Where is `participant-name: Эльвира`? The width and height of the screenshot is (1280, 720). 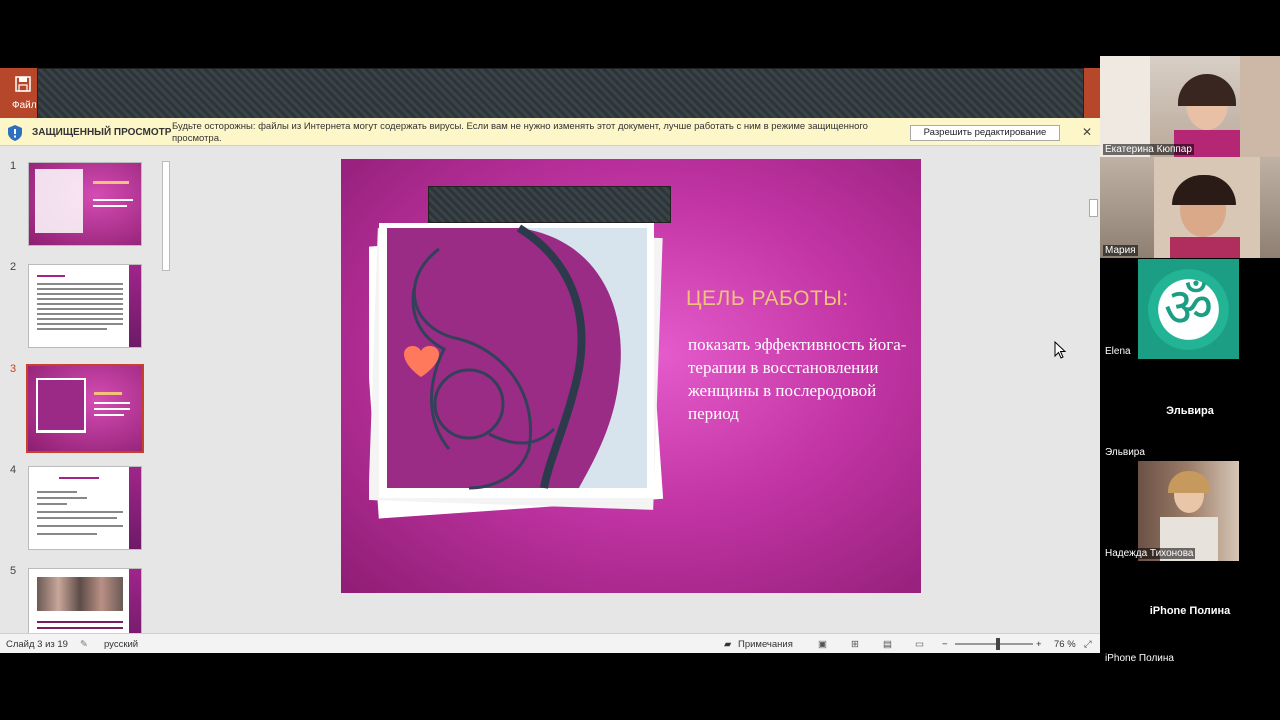 participant-name: Эльвира is located at coordinates (1125, 452).